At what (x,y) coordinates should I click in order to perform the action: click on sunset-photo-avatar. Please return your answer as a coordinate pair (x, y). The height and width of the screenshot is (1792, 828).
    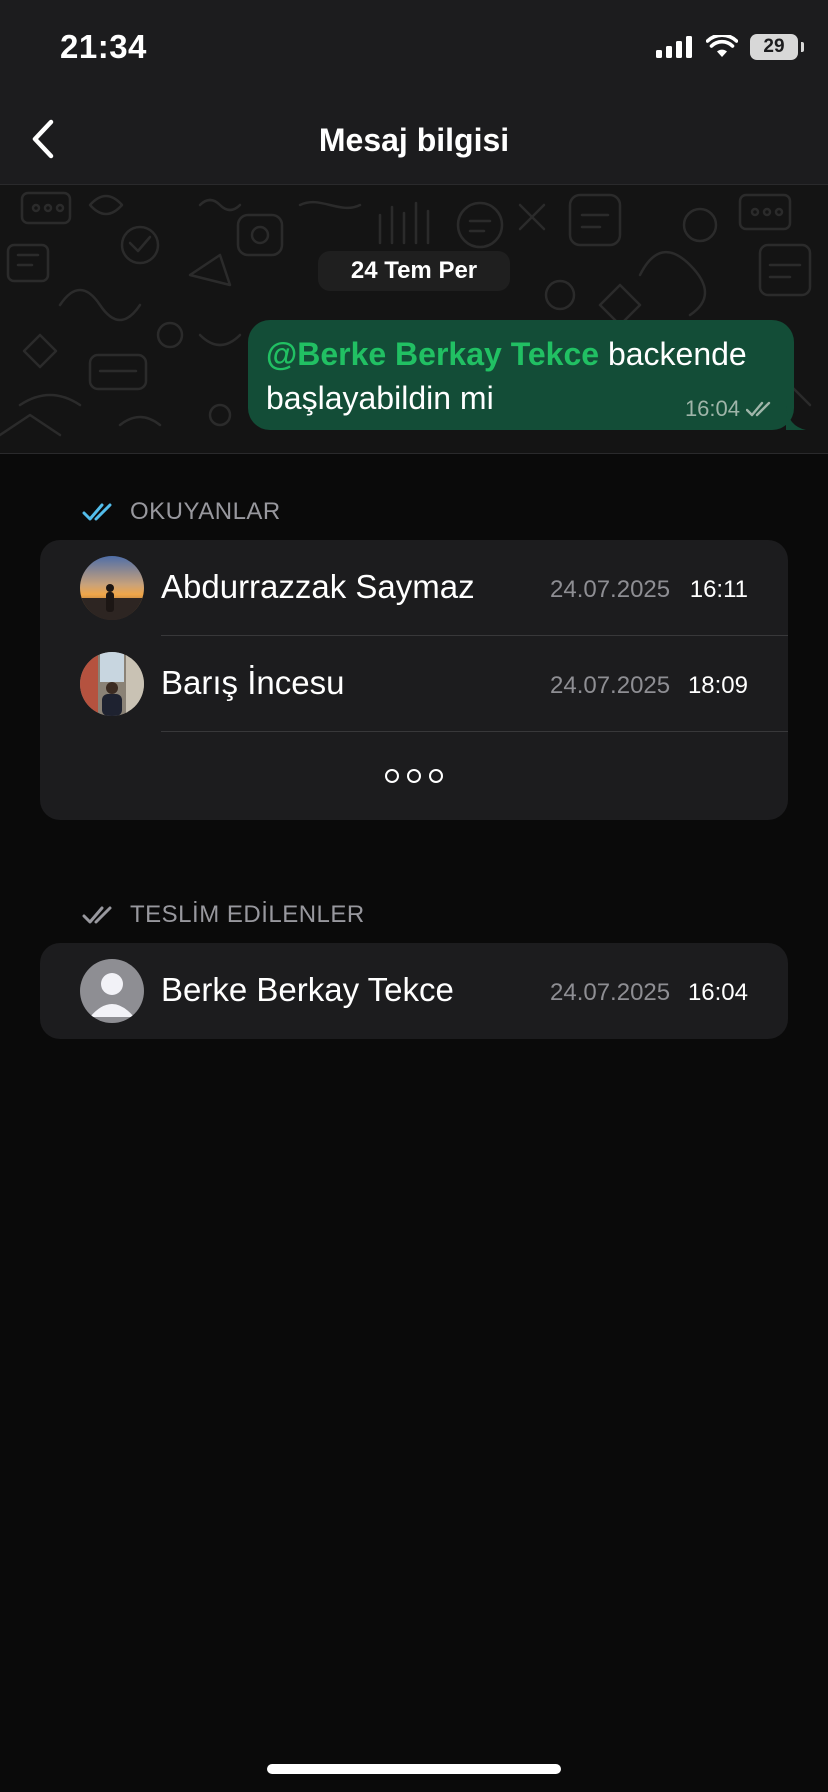
    Looking at the image, I should click on (112, 588).